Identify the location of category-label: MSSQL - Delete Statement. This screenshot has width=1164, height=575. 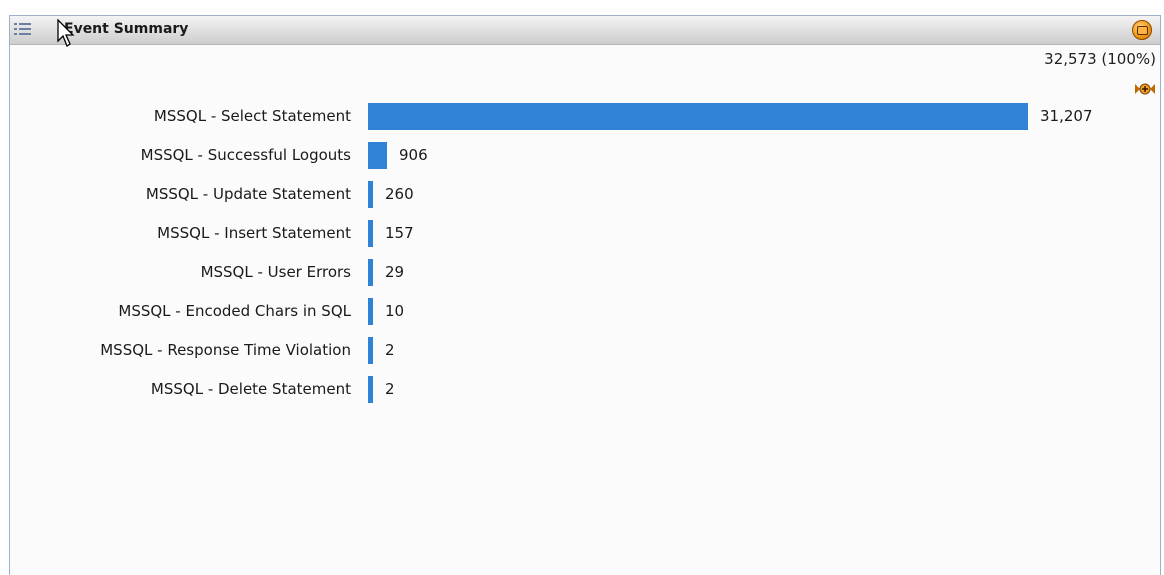
(250, 389).